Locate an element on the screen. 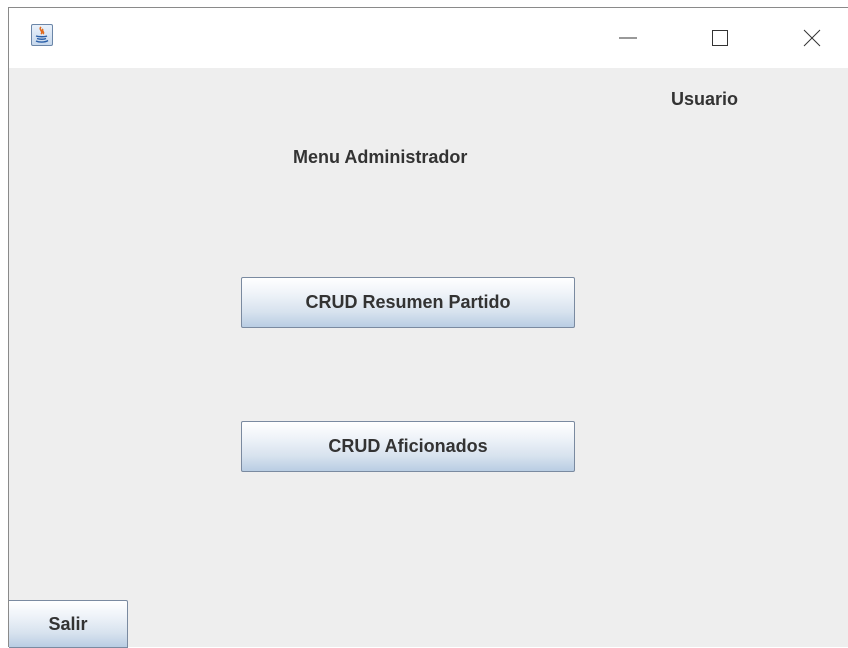  close-icon is located at coordinates (812, 38).